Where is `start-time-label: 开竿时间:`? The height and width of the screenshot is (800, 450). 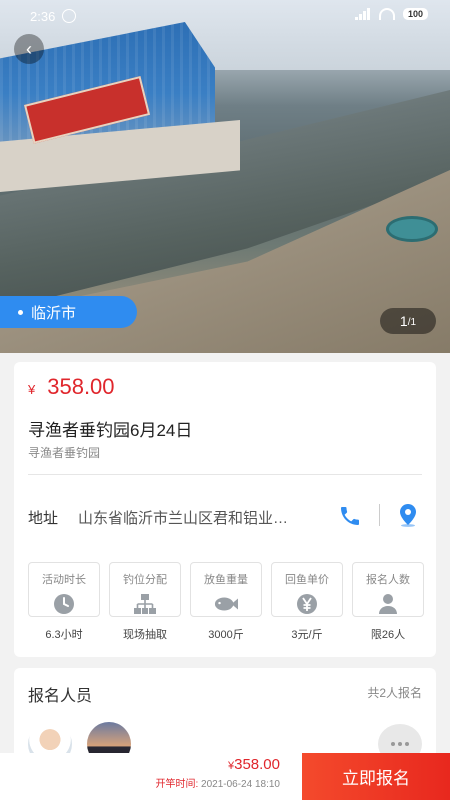 start-time-label: 开竿时间: is located at coordinates (177, 784).